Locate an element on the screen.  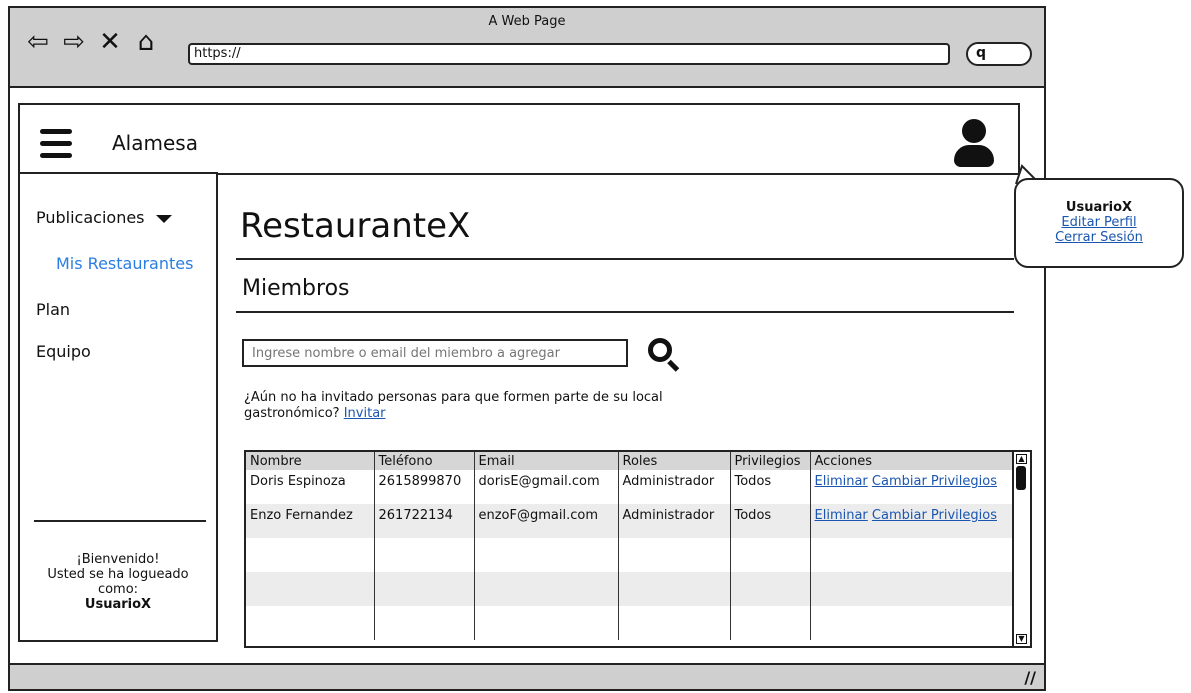
logout-link: Cerrar Sesión is located at coordinates (1099, 237).